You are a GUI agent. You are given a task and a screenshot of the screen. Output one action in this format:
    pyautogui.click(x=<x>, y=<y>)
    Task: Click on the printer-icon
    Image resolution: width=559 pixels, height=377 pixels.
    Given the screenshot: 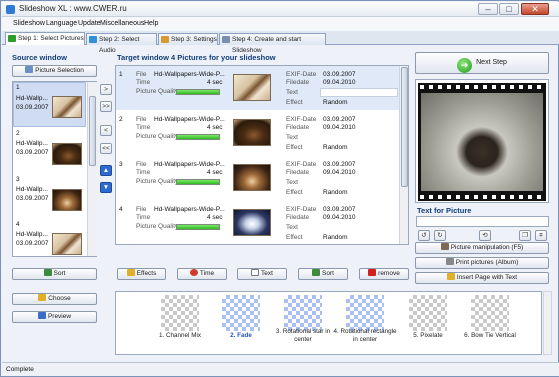 What is the action you would take?
    pyautogui.click(x=449, y=261)
    